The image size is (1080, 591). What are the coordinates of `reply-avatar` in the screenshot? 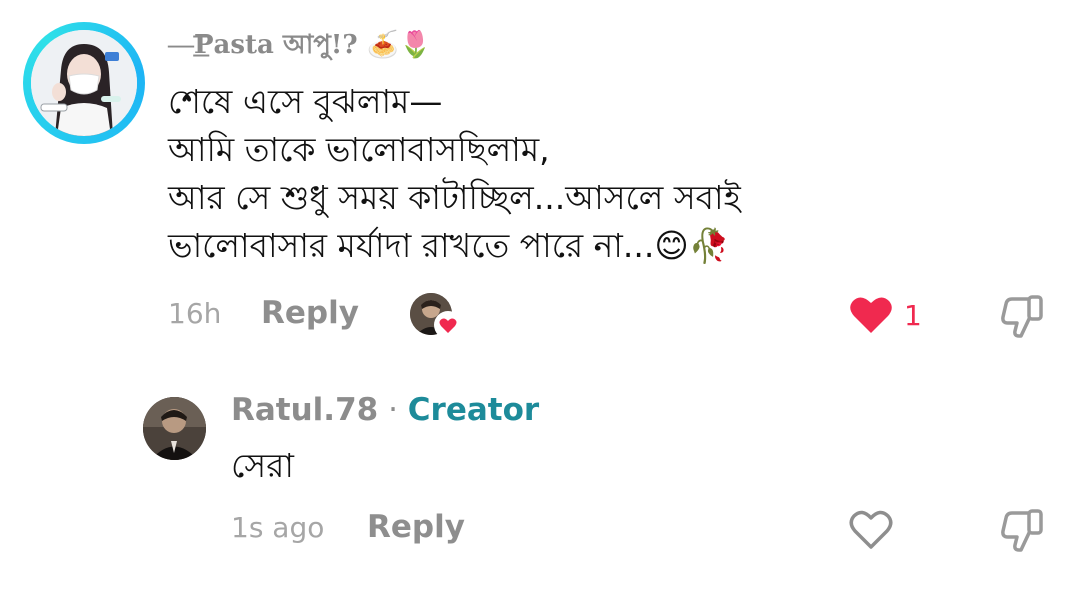 It's located at (174, 428).